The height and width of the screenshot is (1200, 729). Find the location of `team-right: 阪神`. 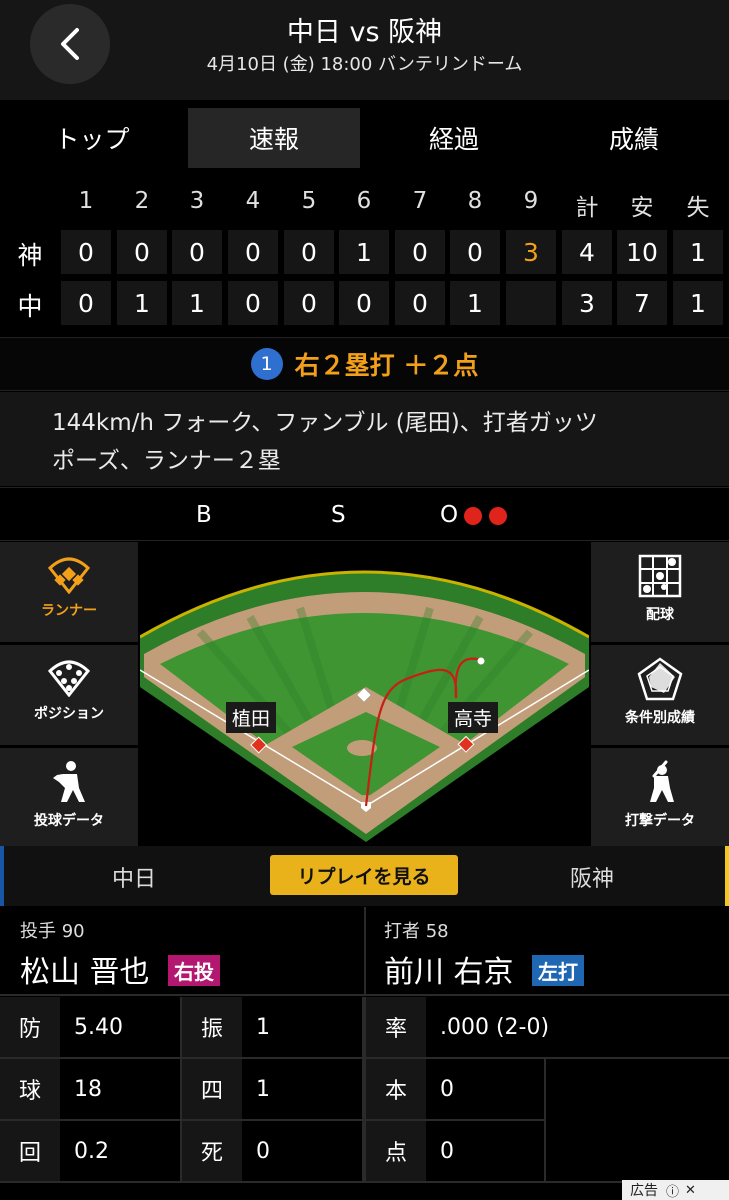

team-right: 阪神 is located at coordinates (592, 877).